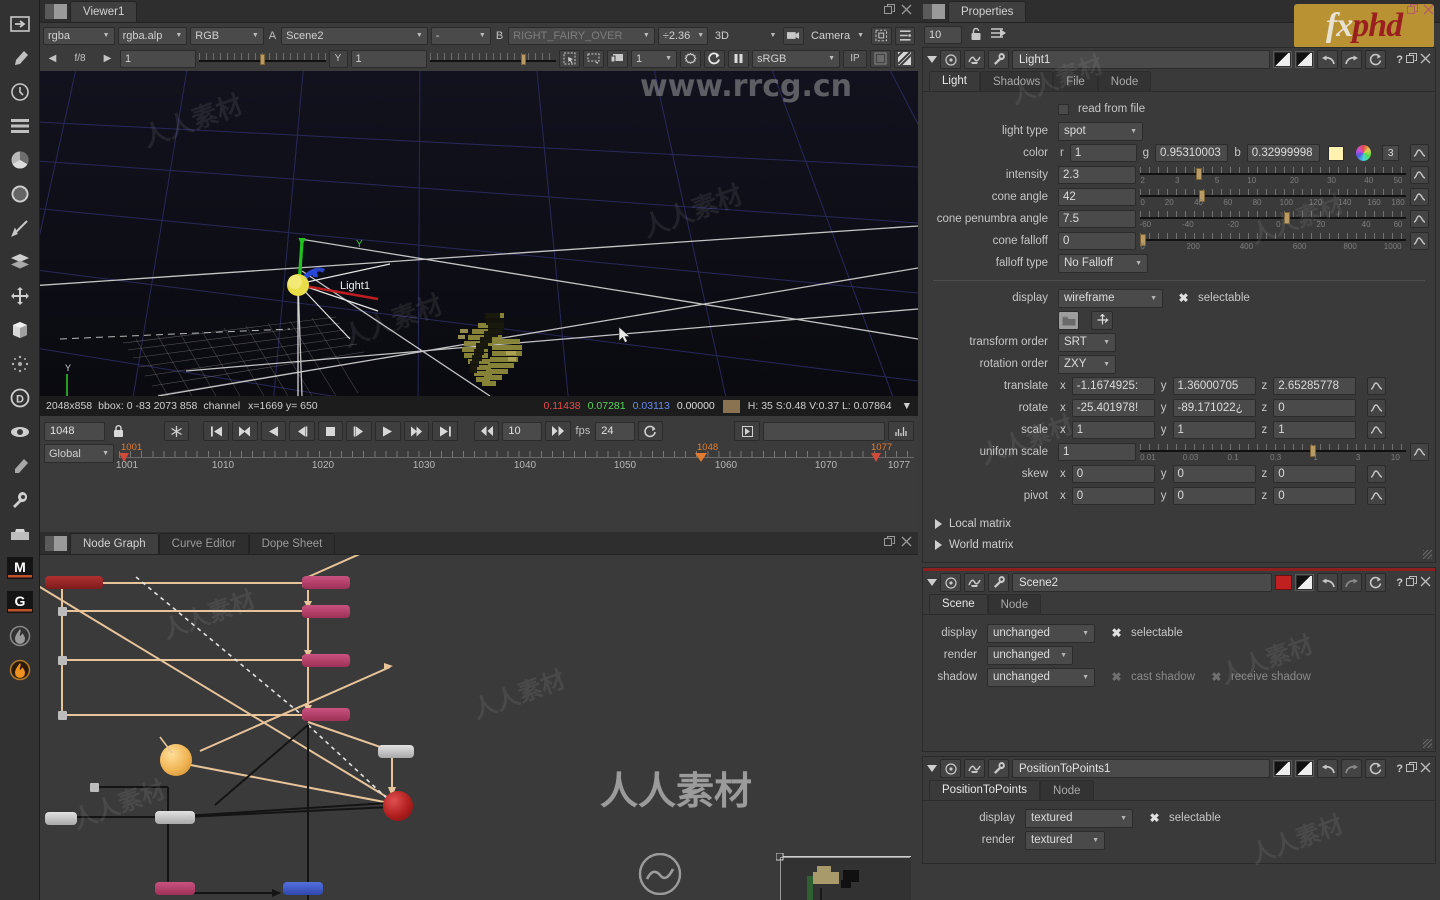 The image size is (1440, 900). I want to click on translate-y-field: 1.36000705, so click(1214, 386).